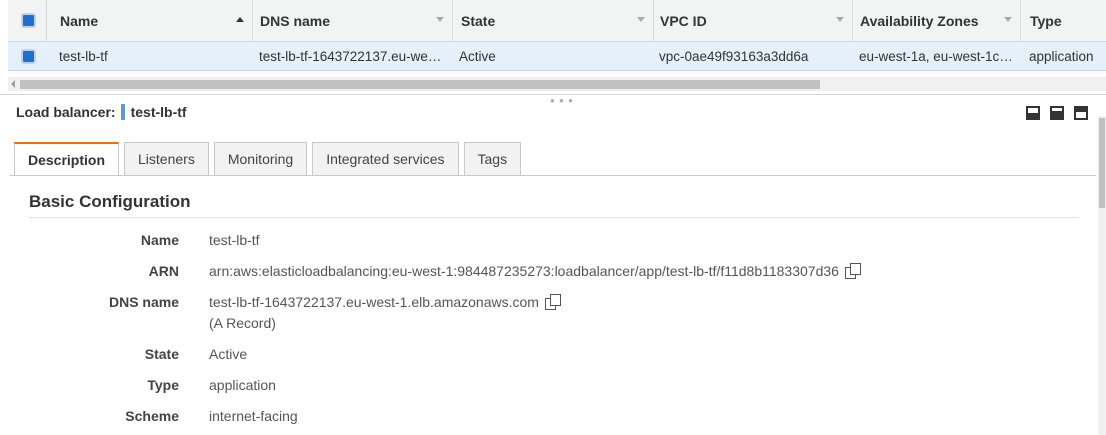  I want to click on field-label-arn: ARN, so click(163, 271).